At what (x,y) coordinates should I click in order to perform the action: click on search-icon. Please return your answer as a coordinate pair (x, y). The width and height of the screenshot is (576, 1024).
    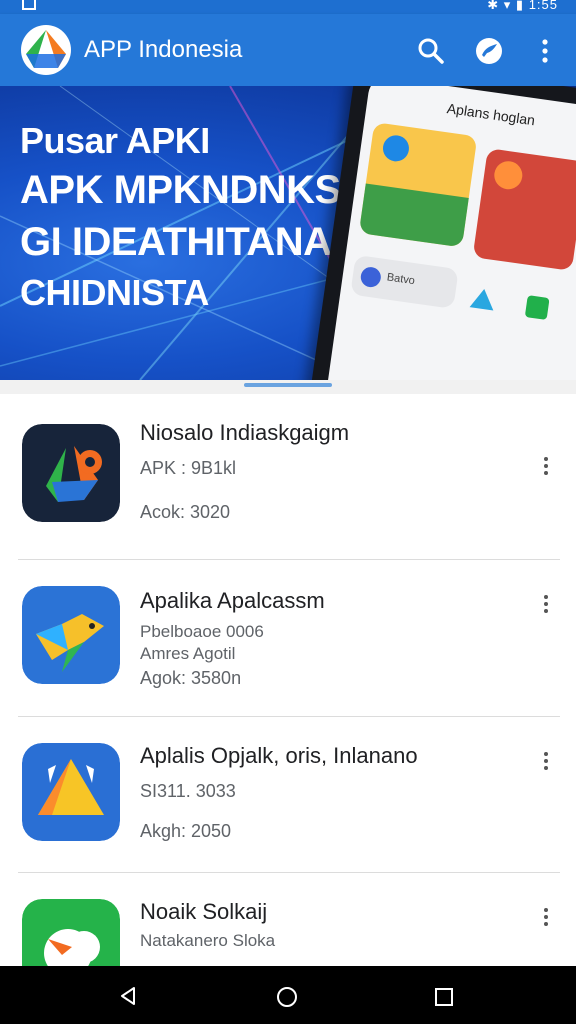
    Looking at the image, I should click on (431, 51).